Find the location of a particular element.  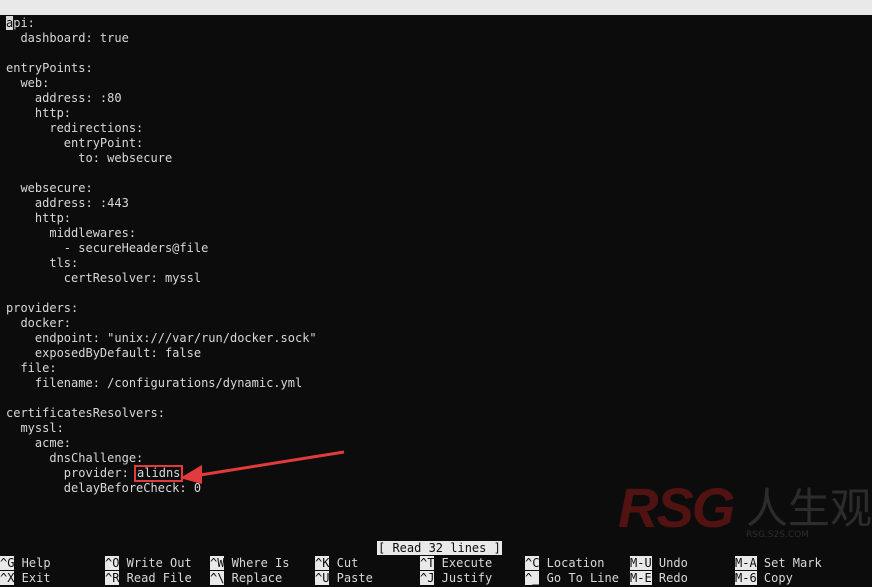

code-line: delayBeforeCheck: 0 is located at coordinates (104, 488).